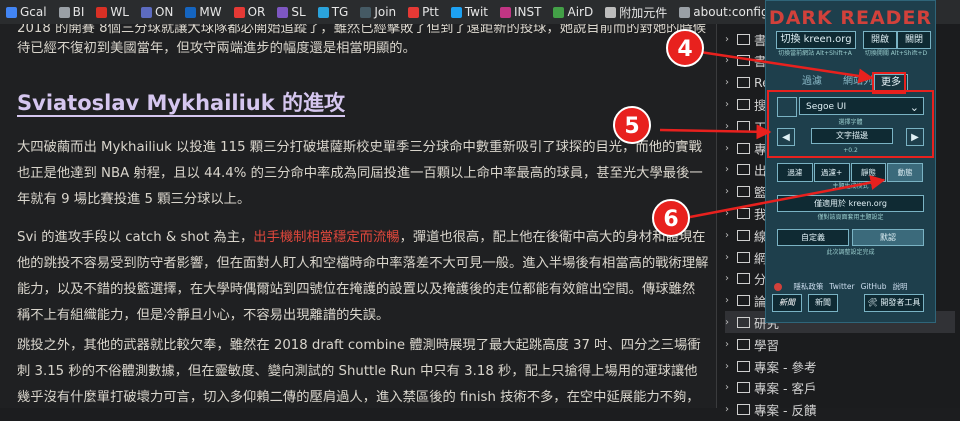 This screenshot has height=421, width=960. What do you see at coordinates (580, 12) in the screenshot?
I see `bookmark-label: AirD` at bounding box center [580, 12].